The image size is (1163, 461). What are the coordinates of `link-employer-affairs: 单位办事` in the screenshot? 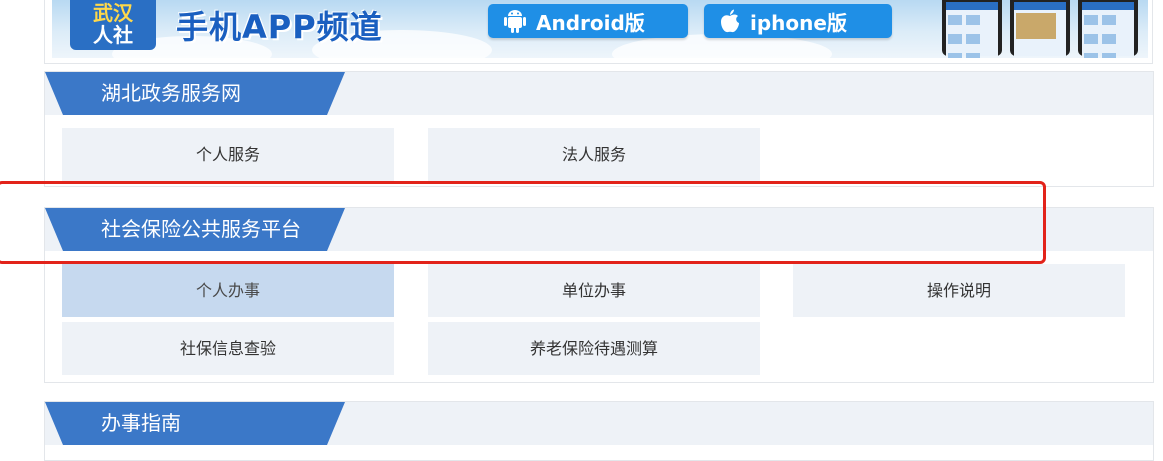 It's located at (594, 290).